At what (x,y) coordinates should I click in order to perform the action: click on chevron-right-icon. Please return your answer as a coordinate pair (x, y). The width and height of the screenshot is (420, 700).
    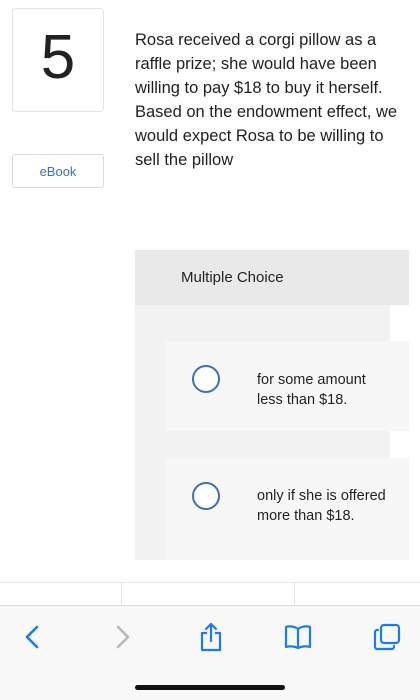
    Looking at the image, I should click on (122, 637).